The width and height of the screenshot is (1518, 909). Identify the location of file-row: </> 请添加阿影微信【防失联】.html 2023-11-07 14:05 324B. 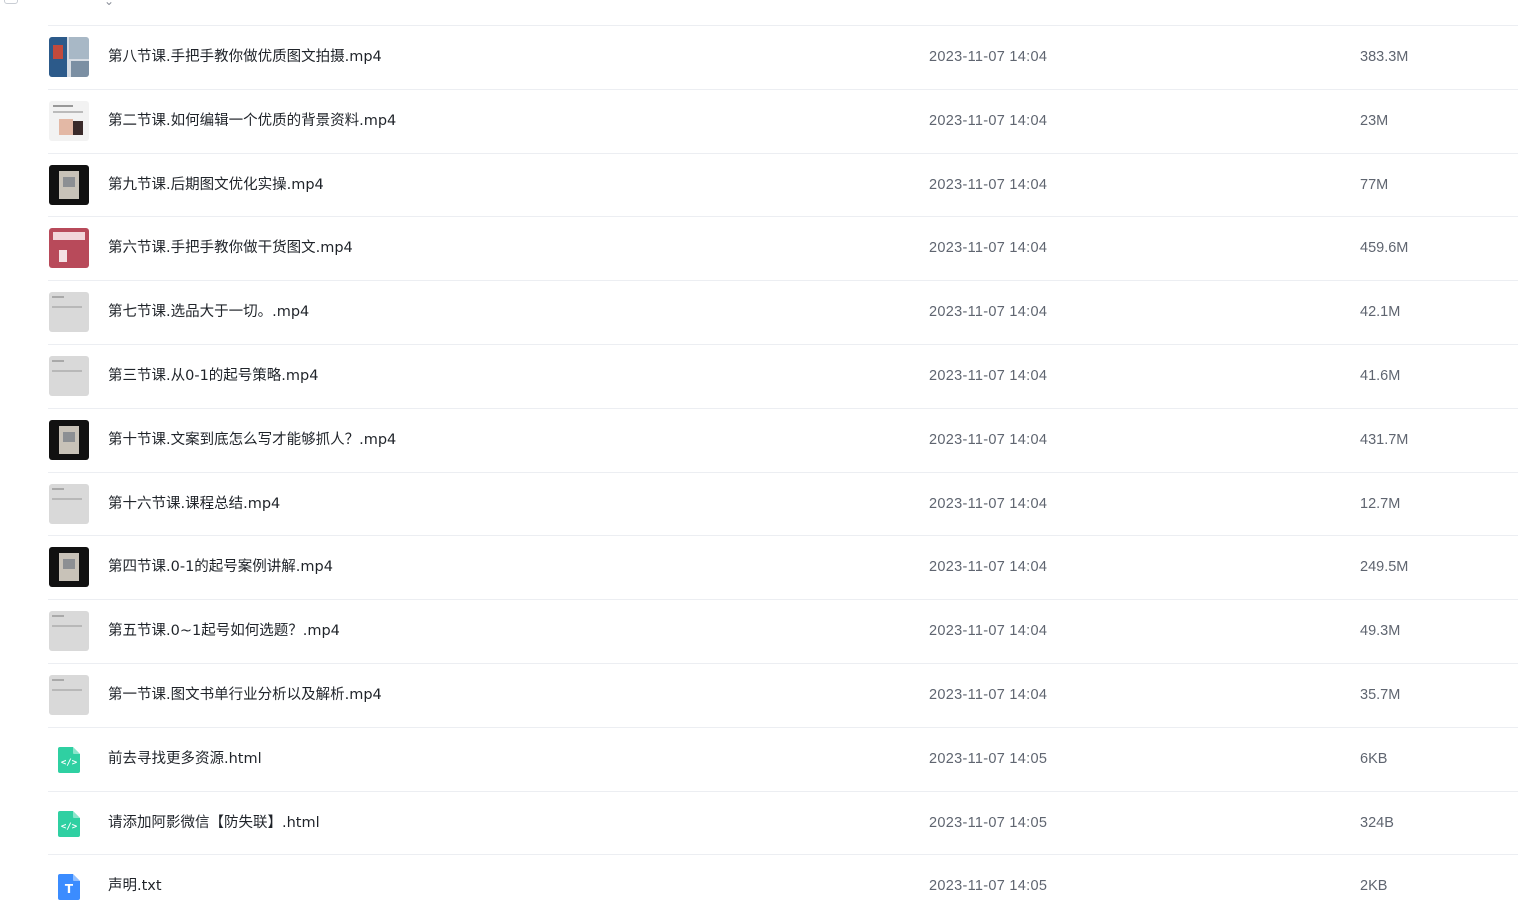
(783, 824).